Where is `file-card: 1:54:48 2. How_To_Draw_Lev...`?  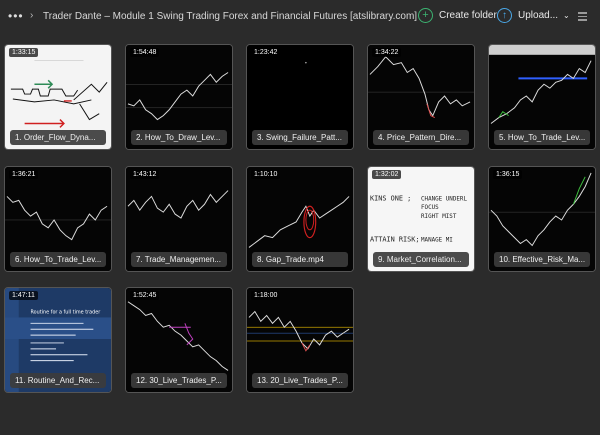 file-card: 1:54:48 2. How_To_Draw_Lev... is located at coordinates (179, 97).